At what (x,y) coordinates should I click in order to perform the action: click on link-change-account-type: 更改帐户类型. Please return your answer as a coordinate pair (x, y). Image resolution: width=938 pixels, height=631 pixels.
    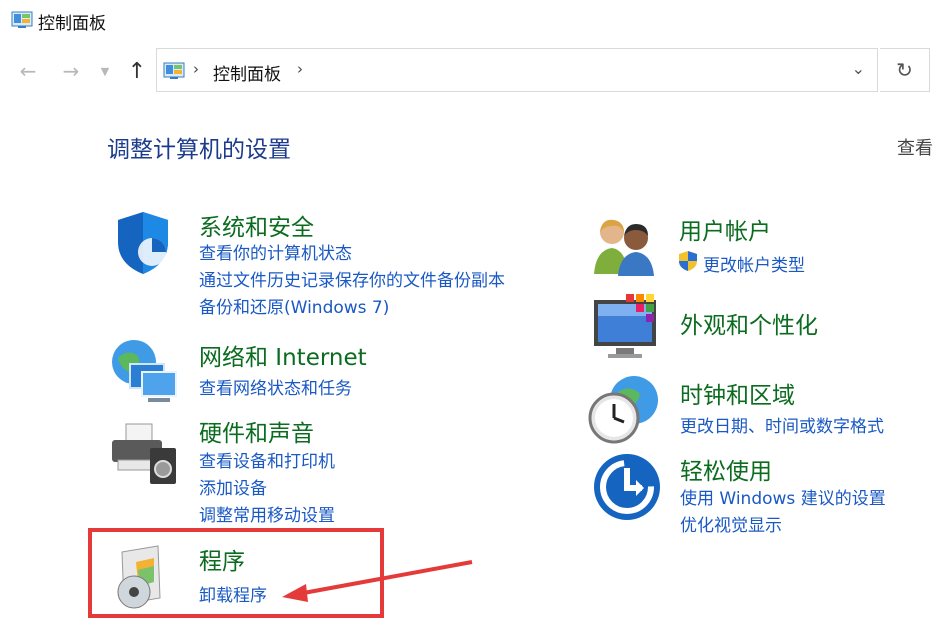
    Looking at the image, I should click on (754, 263).